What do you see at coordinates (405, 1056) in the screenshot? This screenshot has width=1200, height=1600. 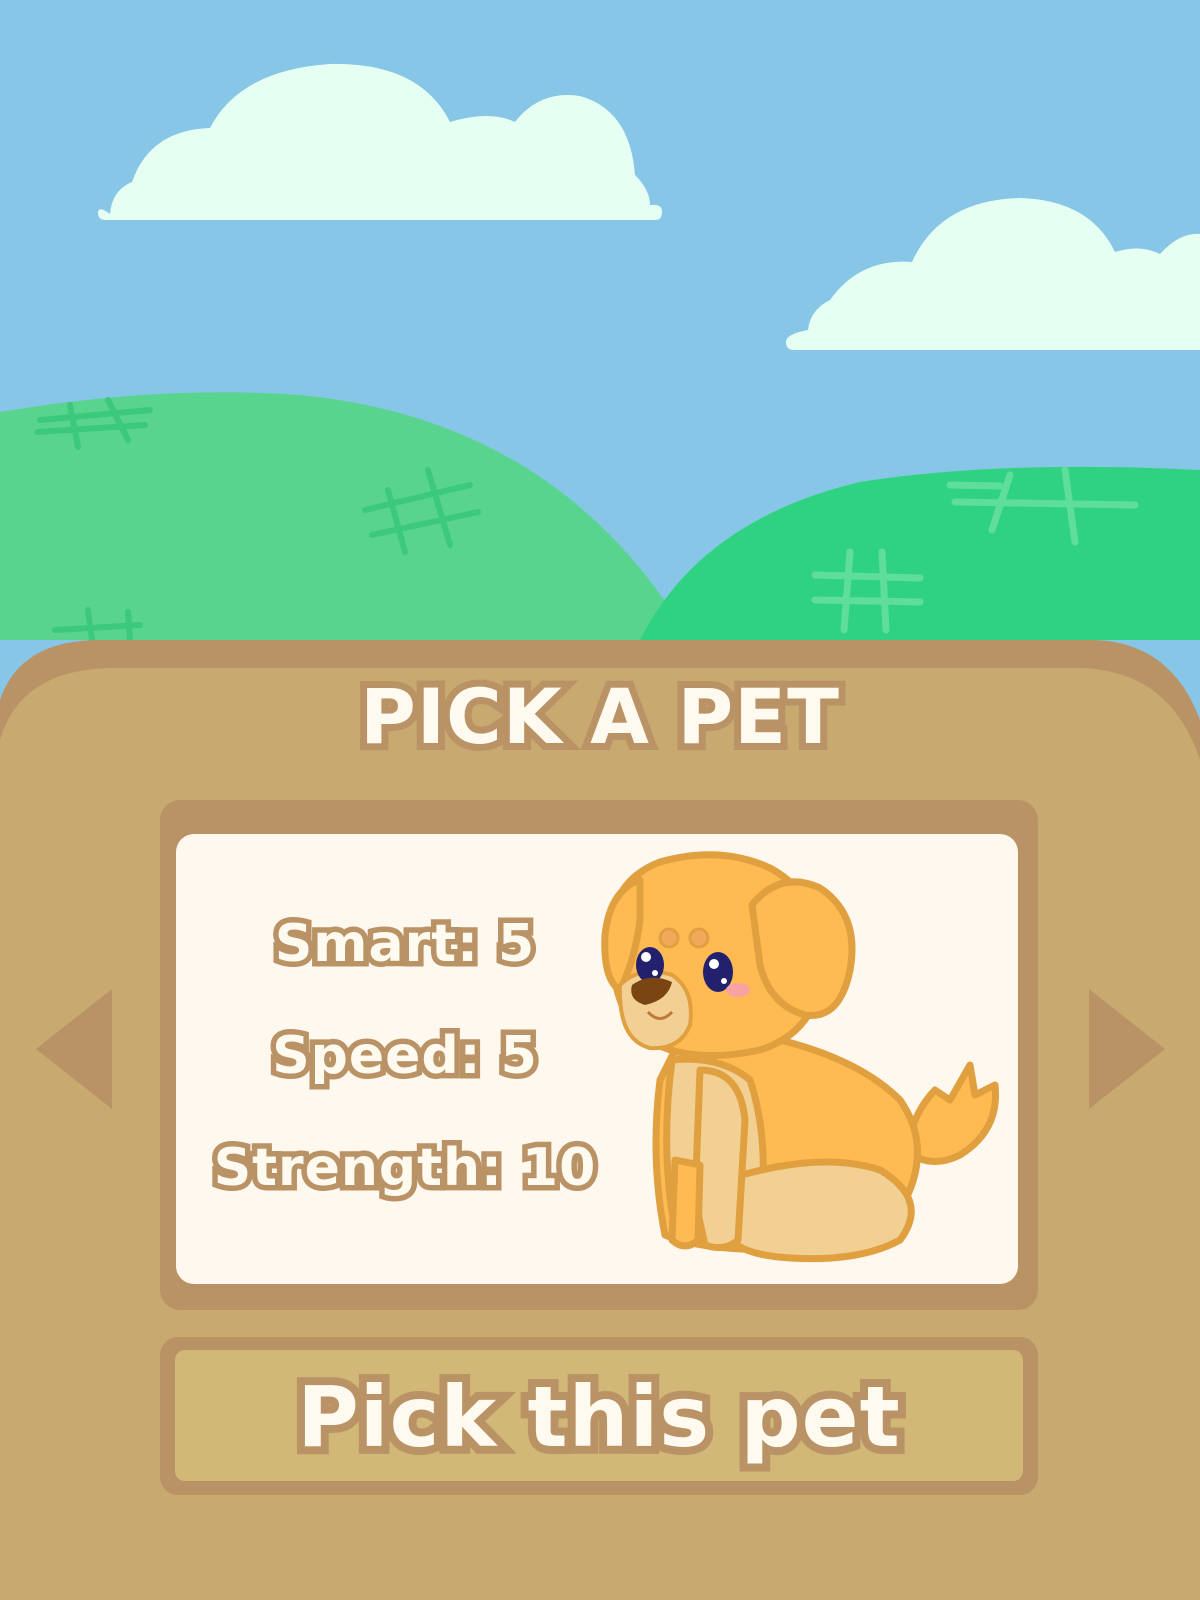 I see `stat-speed: Speed: 5` at bounding box center [405, 1056].